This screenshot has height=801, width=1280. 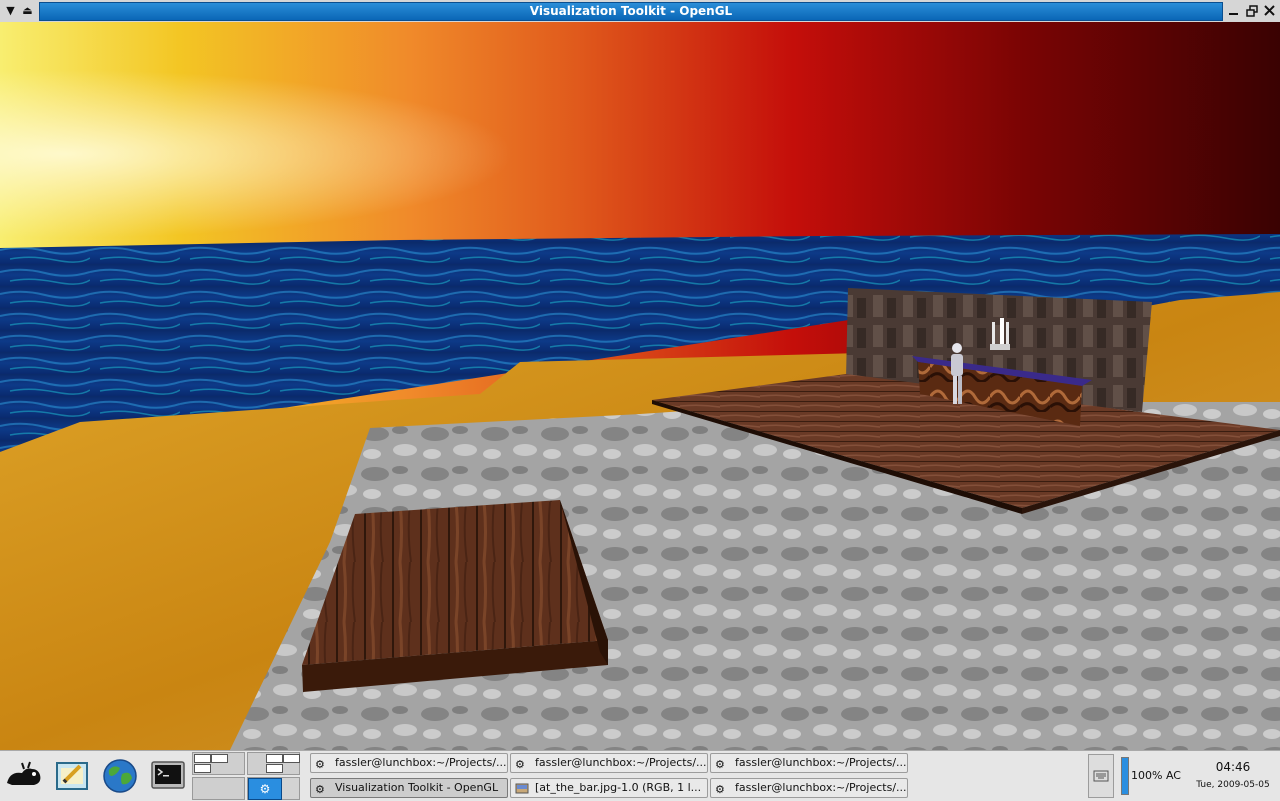 I want to click on window-title: Visualization Toolkit - OpenGL, so click(x=631, y=11).